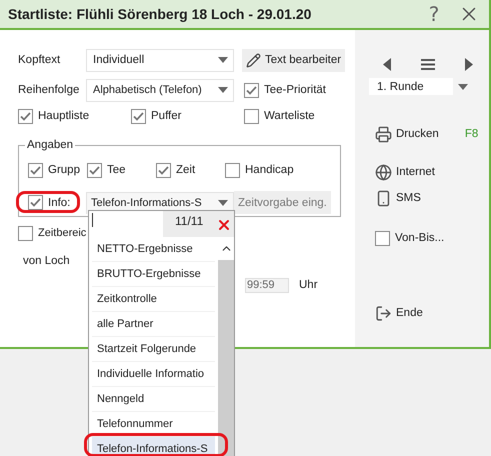  What do you see at coordinates (309, 285) in the screenshot?
I see `unit-label: Uhr` at bounding box center [309, 285].